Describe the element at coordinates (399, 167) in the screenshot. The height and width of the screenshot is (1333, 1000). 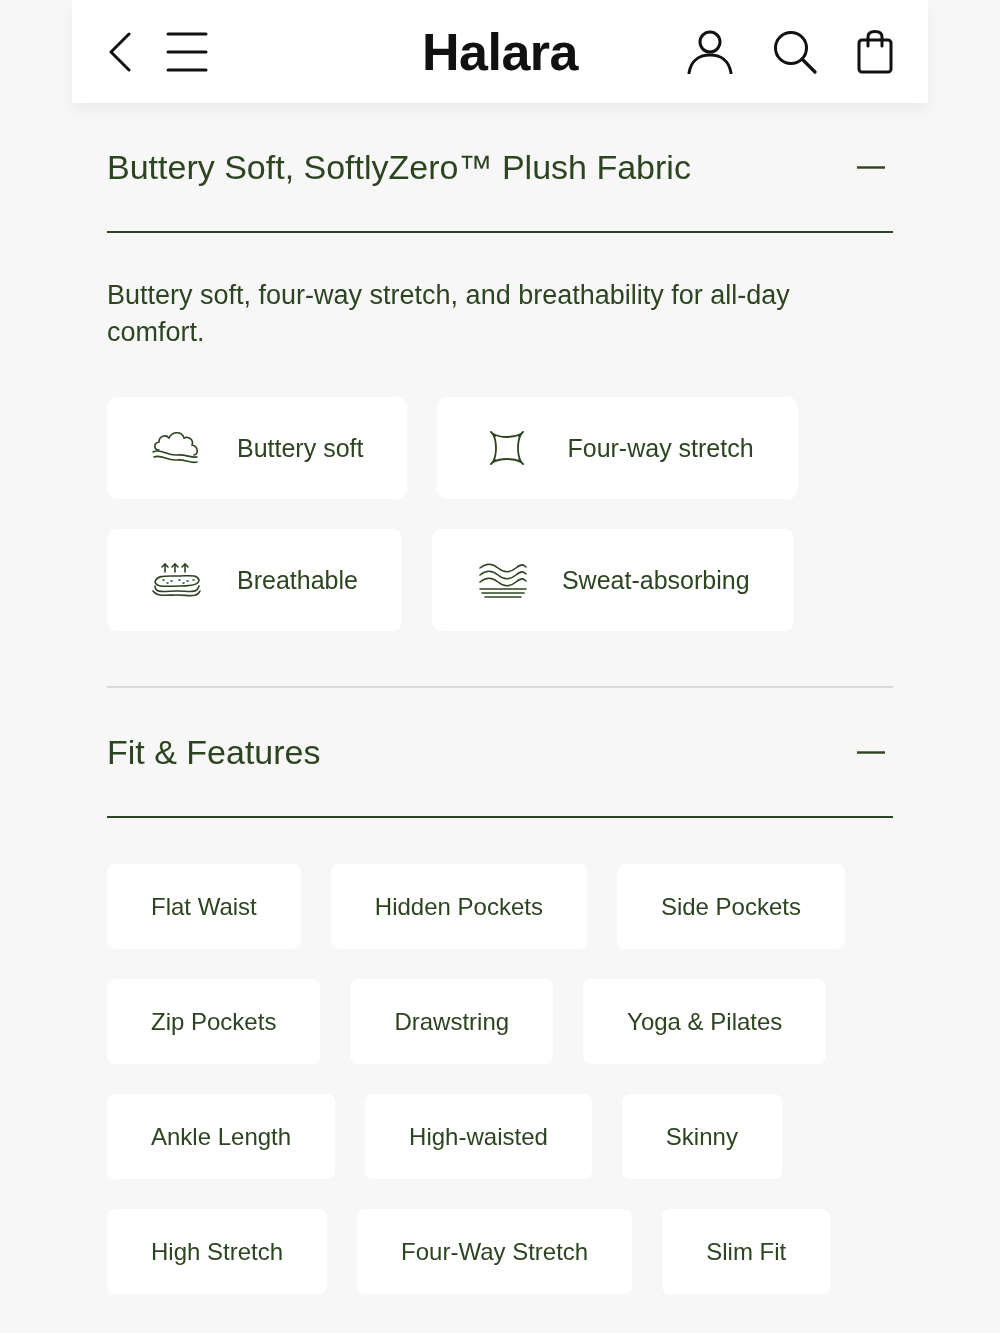
I see `section-title: Buttery Soft, SoftlyZero™ Plush Fabric` at that location.